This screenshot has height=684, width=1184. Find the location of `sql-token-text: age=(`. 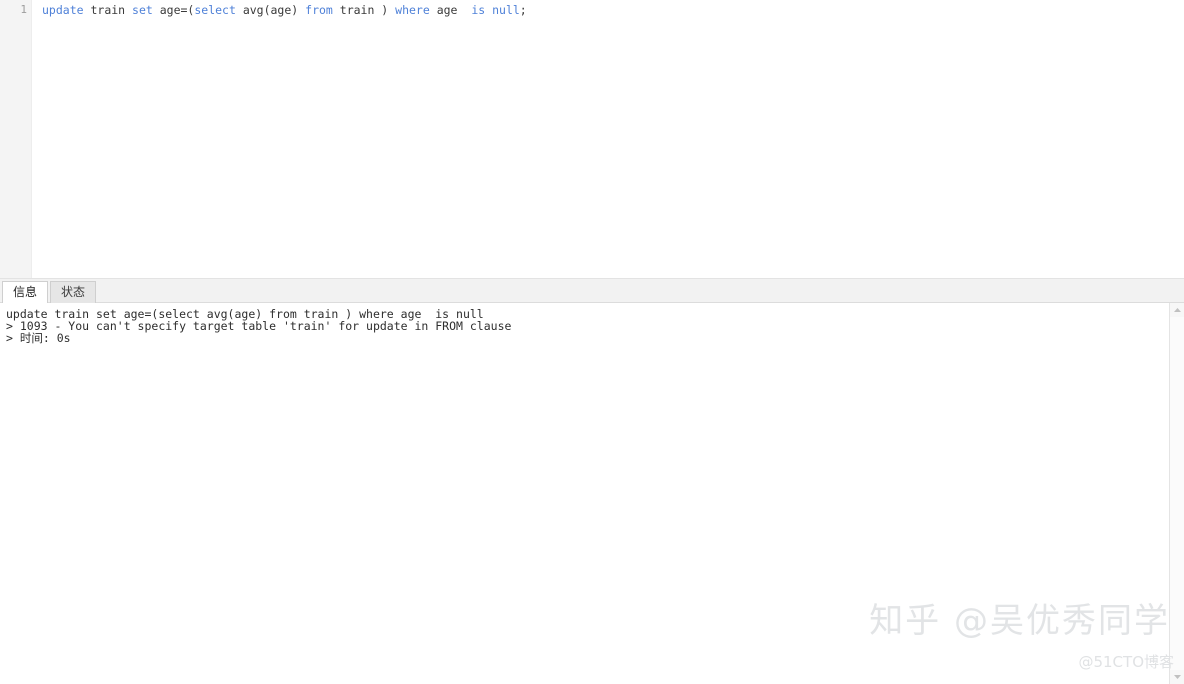

sql-token-text: age=( is located at coordinates (173, 10).